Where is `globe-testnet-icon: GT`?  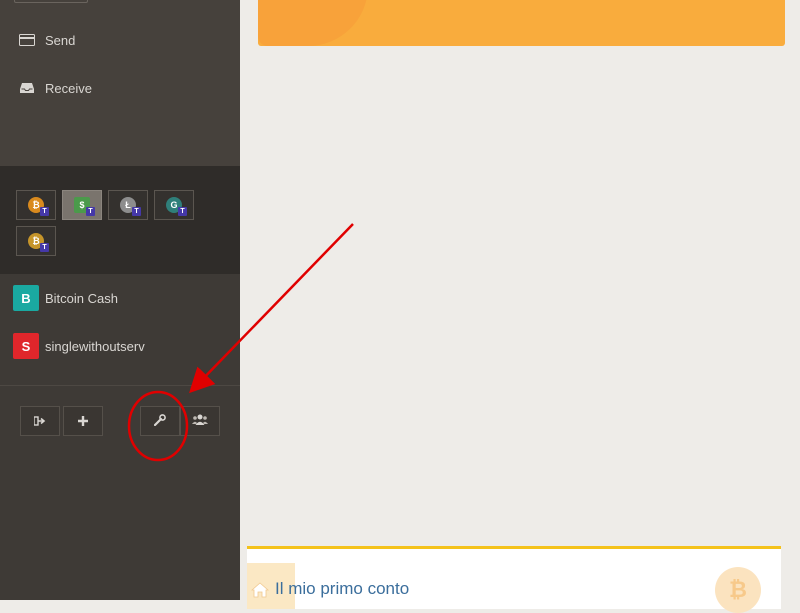
globe-testnet-icon: GT is located at coordinates (176, 206).